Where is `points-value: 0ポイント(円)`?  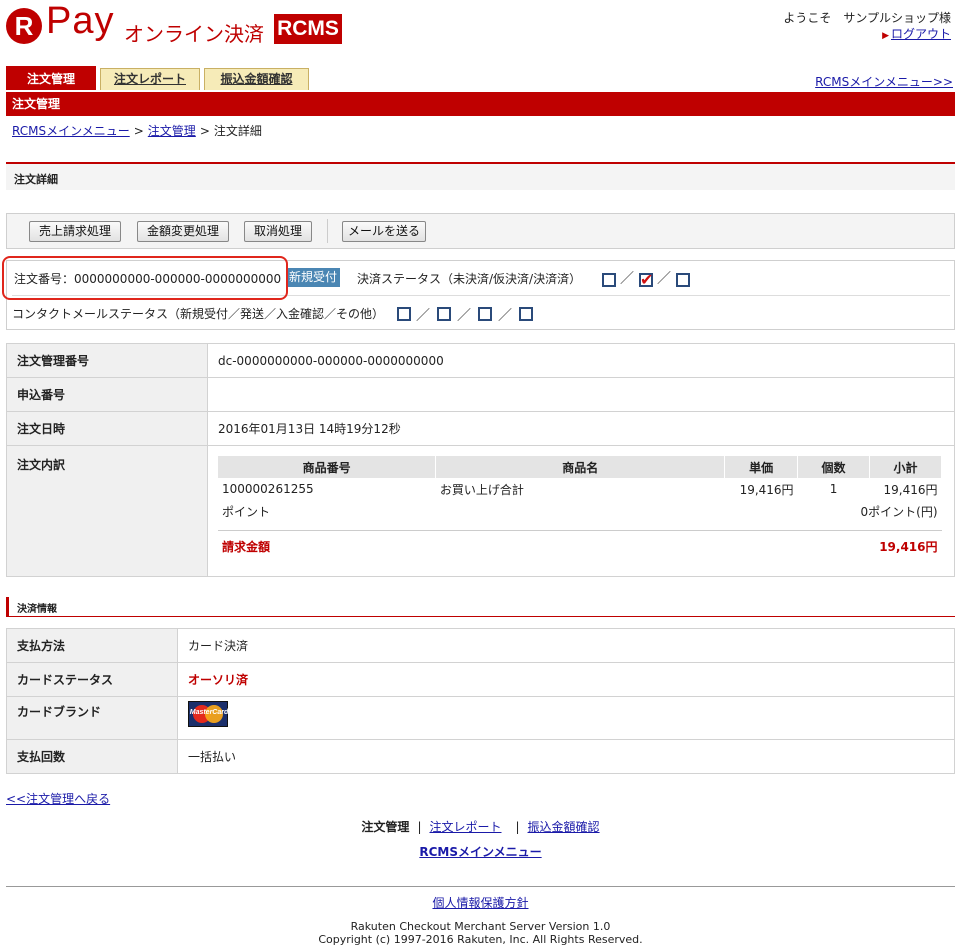 points-value: 0ポイント(円) is located at coordinates (899, 511).